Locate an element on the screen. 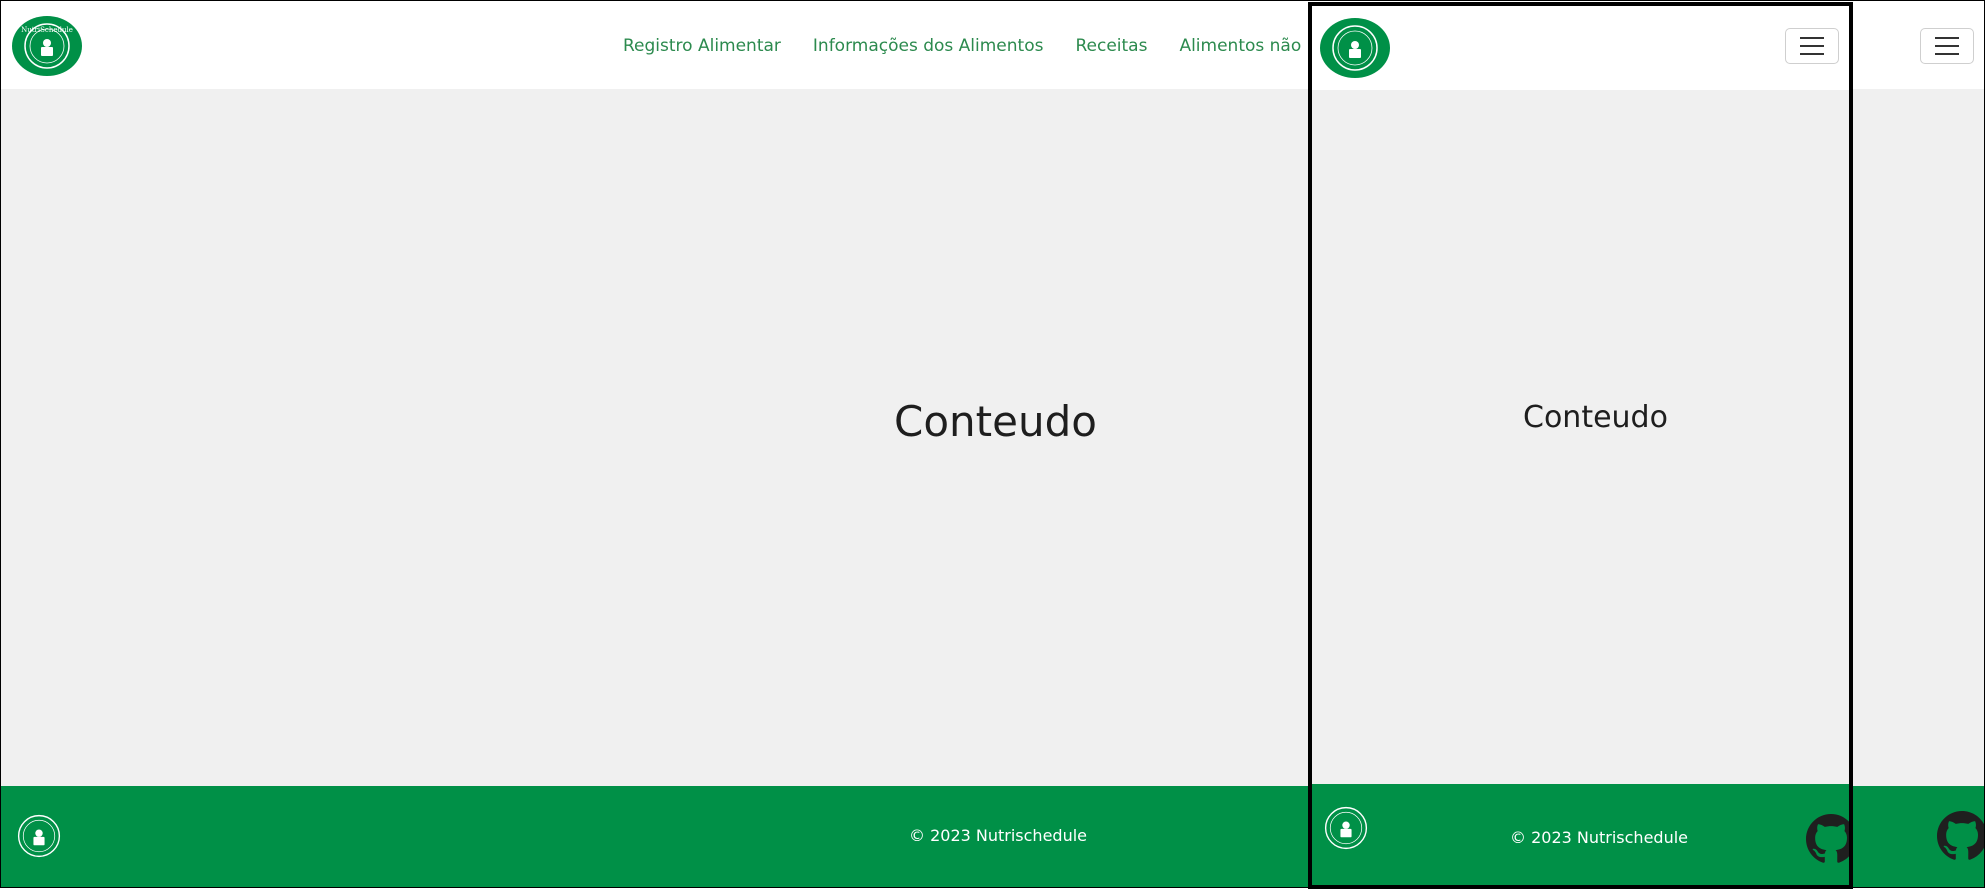 The height and width of the screenshot is (891, 1986). nav-link-receitas: Receitas is located at coordinates (1111, 46).